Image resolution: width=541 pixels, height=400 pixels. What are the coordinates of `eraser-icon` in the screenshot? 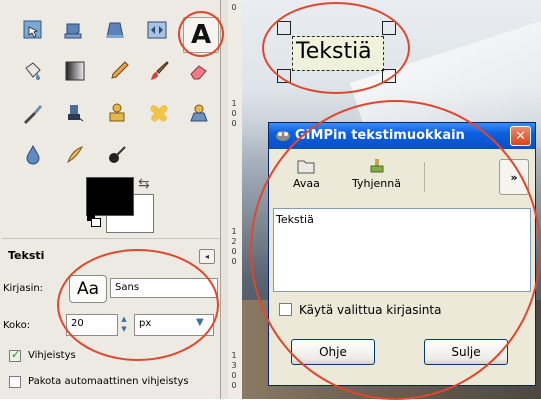 It's located at (199, 71).